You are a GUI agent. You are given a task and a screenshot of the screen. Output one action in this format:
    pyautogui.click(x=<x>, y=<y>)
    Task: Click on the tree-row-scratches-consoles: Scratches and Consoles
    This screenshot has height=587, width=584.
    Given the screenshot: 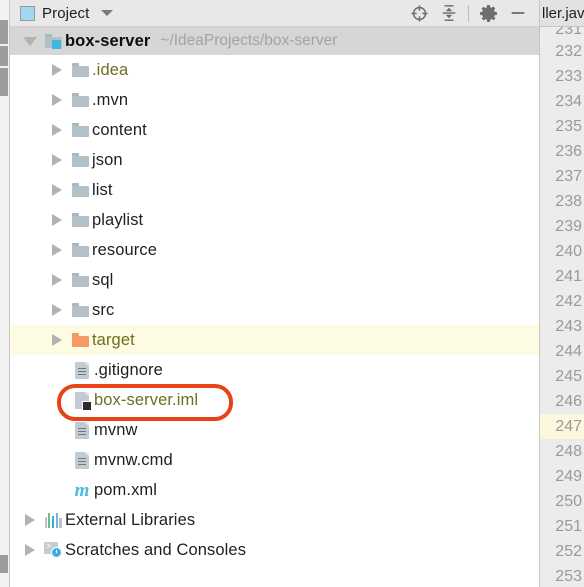 What is the action you would take?
    pyautogui.click(x=274, y=550)
    